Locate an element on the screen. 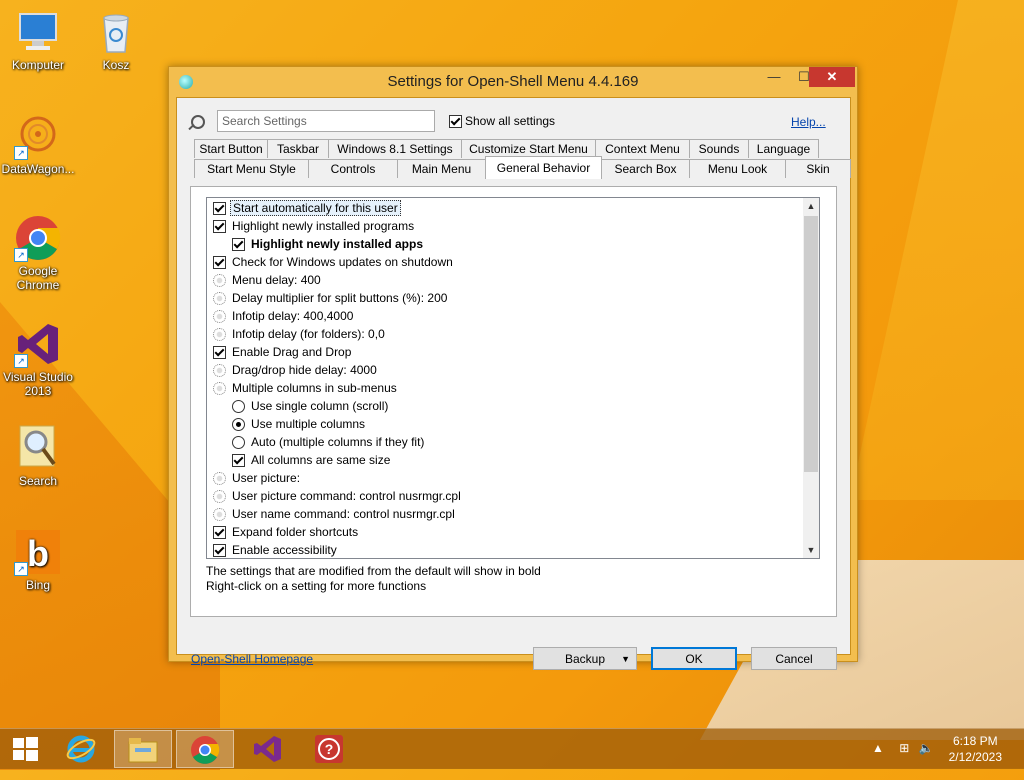 The width and height of the screenshot is (1024, 780). scroll-up-icon: ▲ is located at coordinates (811, 206).